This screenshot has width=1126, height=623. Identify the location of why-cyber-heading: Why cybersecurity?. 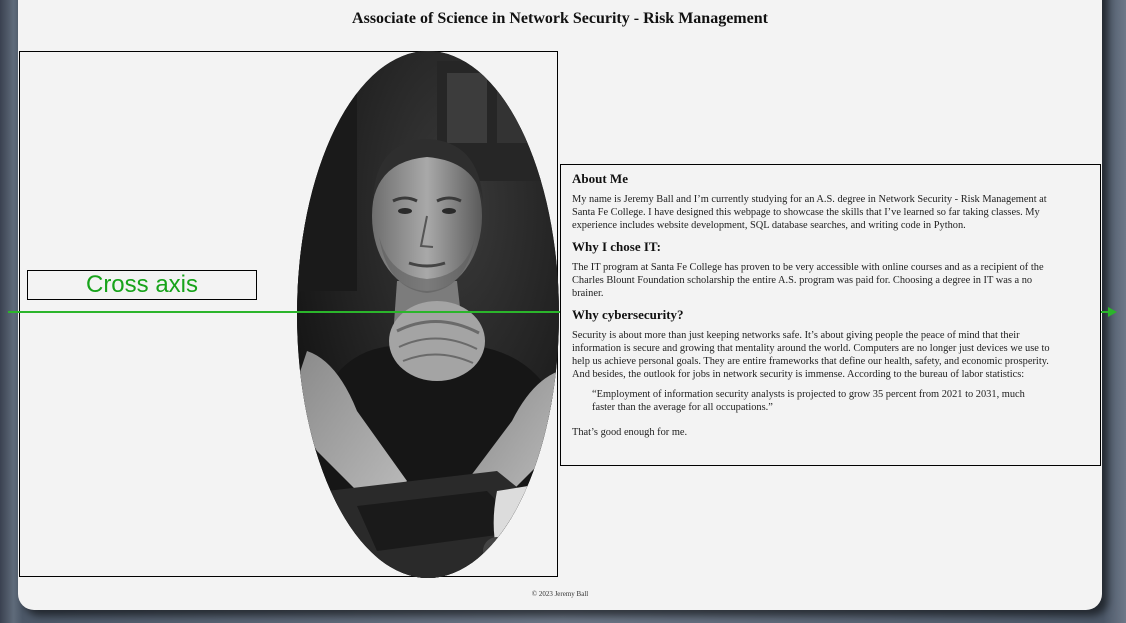
(628, 314).